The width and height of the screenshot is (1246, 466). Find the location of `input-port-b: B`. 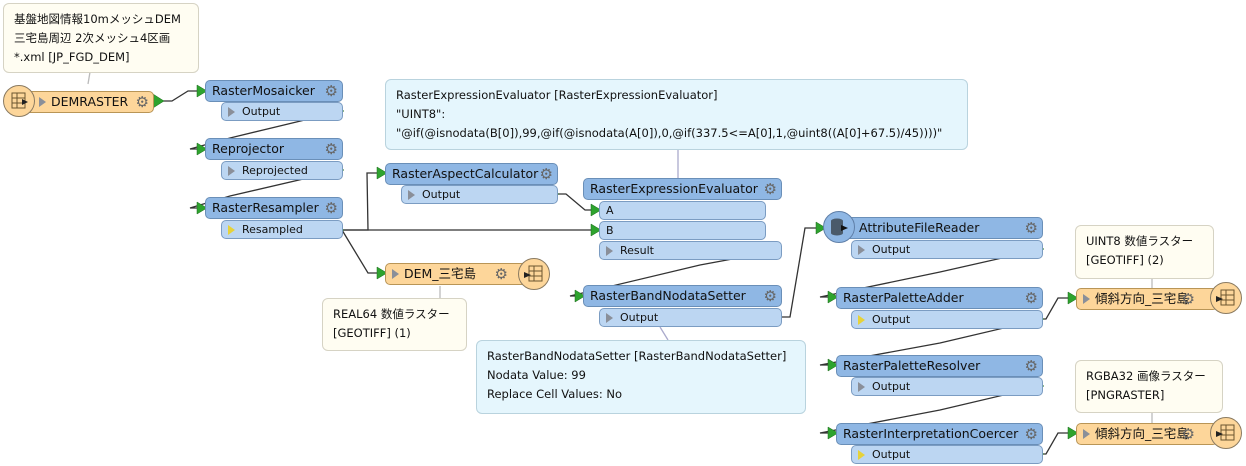

input-port-b: B is located at coordinates (682, 230).